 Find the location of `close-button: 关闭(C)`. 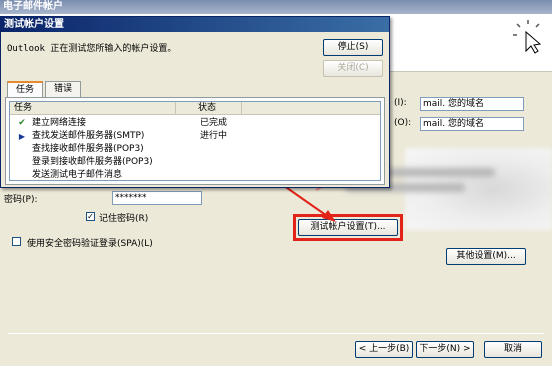

close-button: 关闭(C) is located at coordinates (353, 68).